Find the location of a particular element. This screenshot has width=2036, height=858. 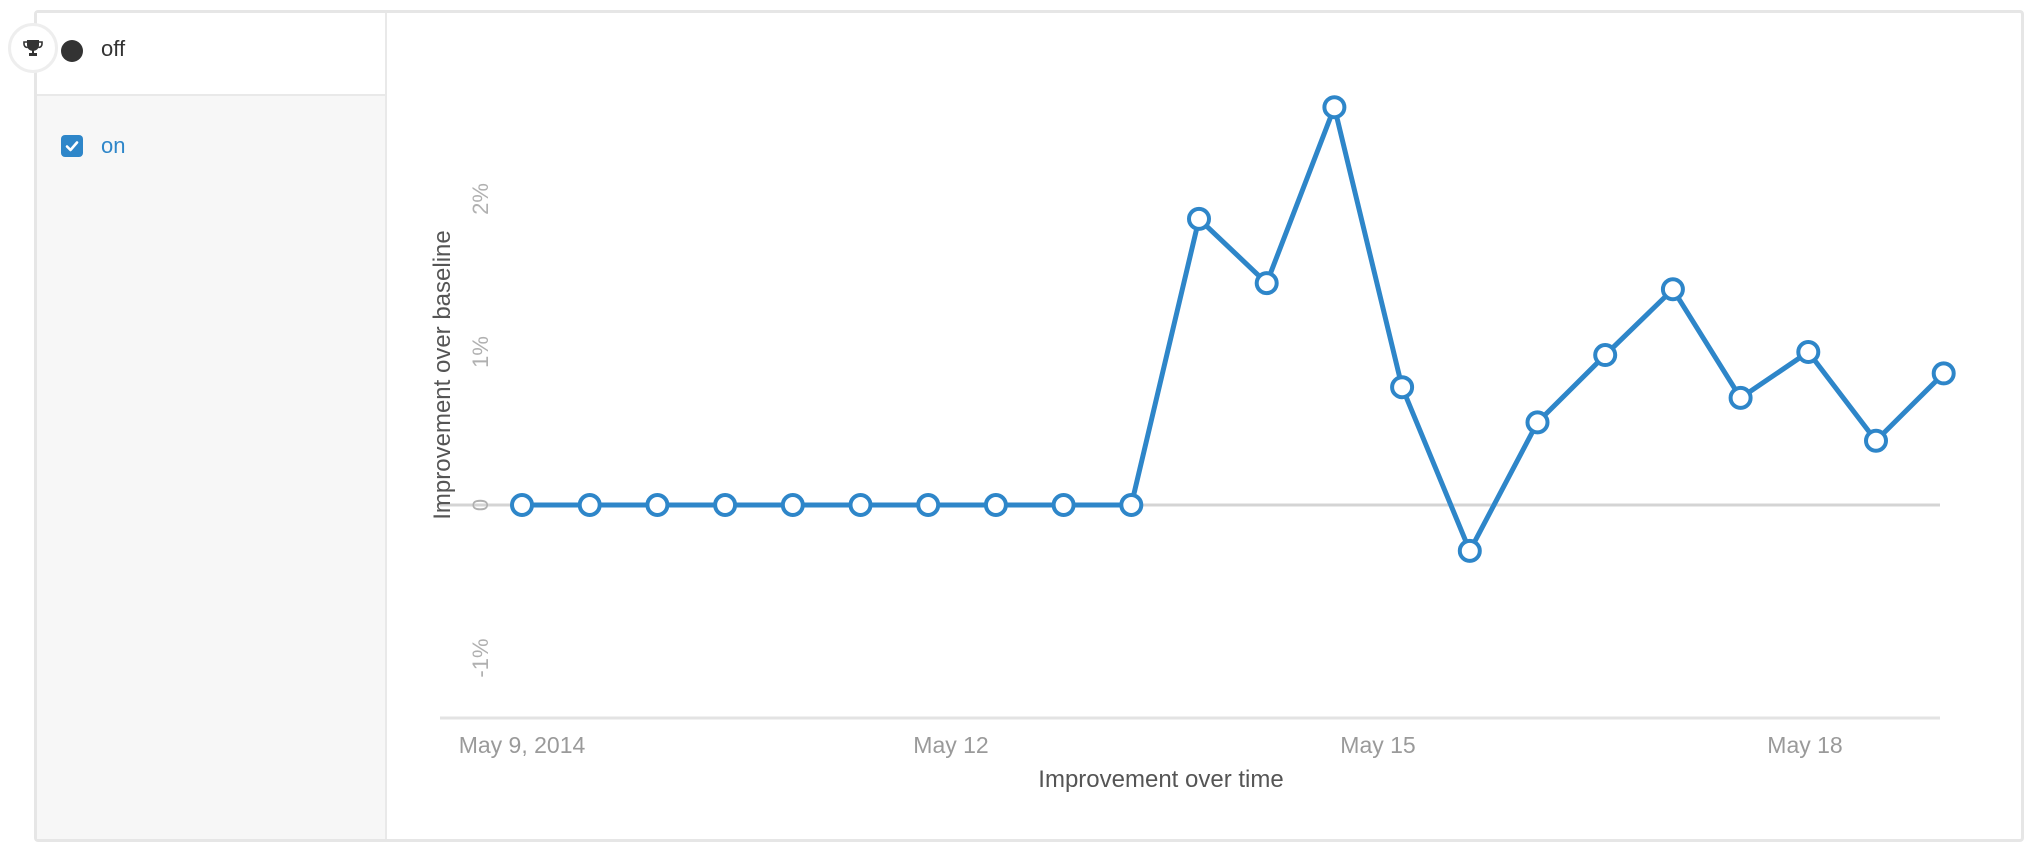

x-axis-title: Improvement over time is located at coordinates (1160, 779).